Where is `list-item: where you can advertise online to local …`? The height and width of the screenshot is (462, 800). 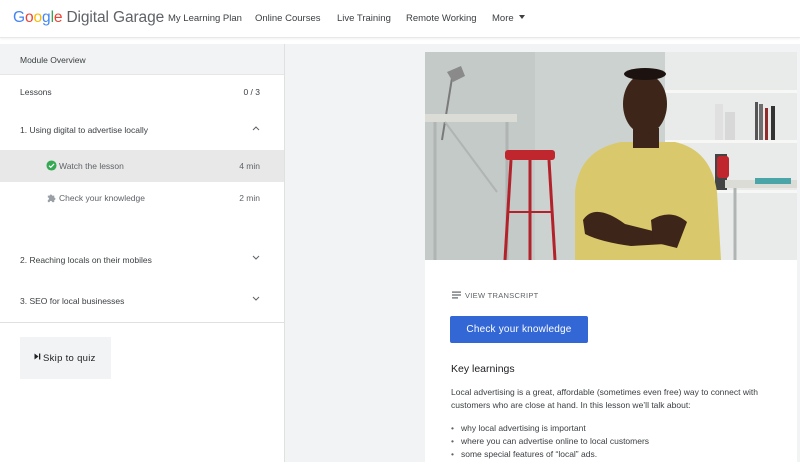 list-item: where you can advertise online to local … is located at coordinates (616, 441).